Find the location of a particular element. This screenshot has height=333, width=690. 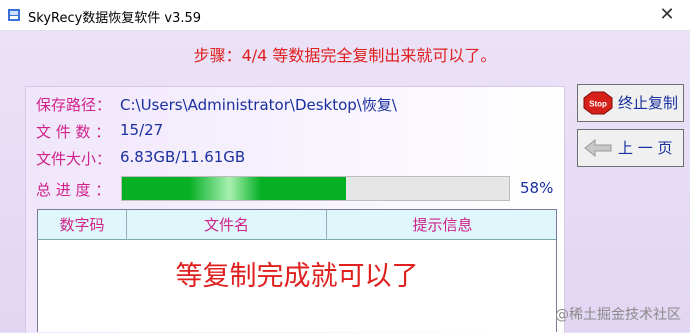

stop-copy-button: Stop 终止复制 is located at coordinates (630, 103).